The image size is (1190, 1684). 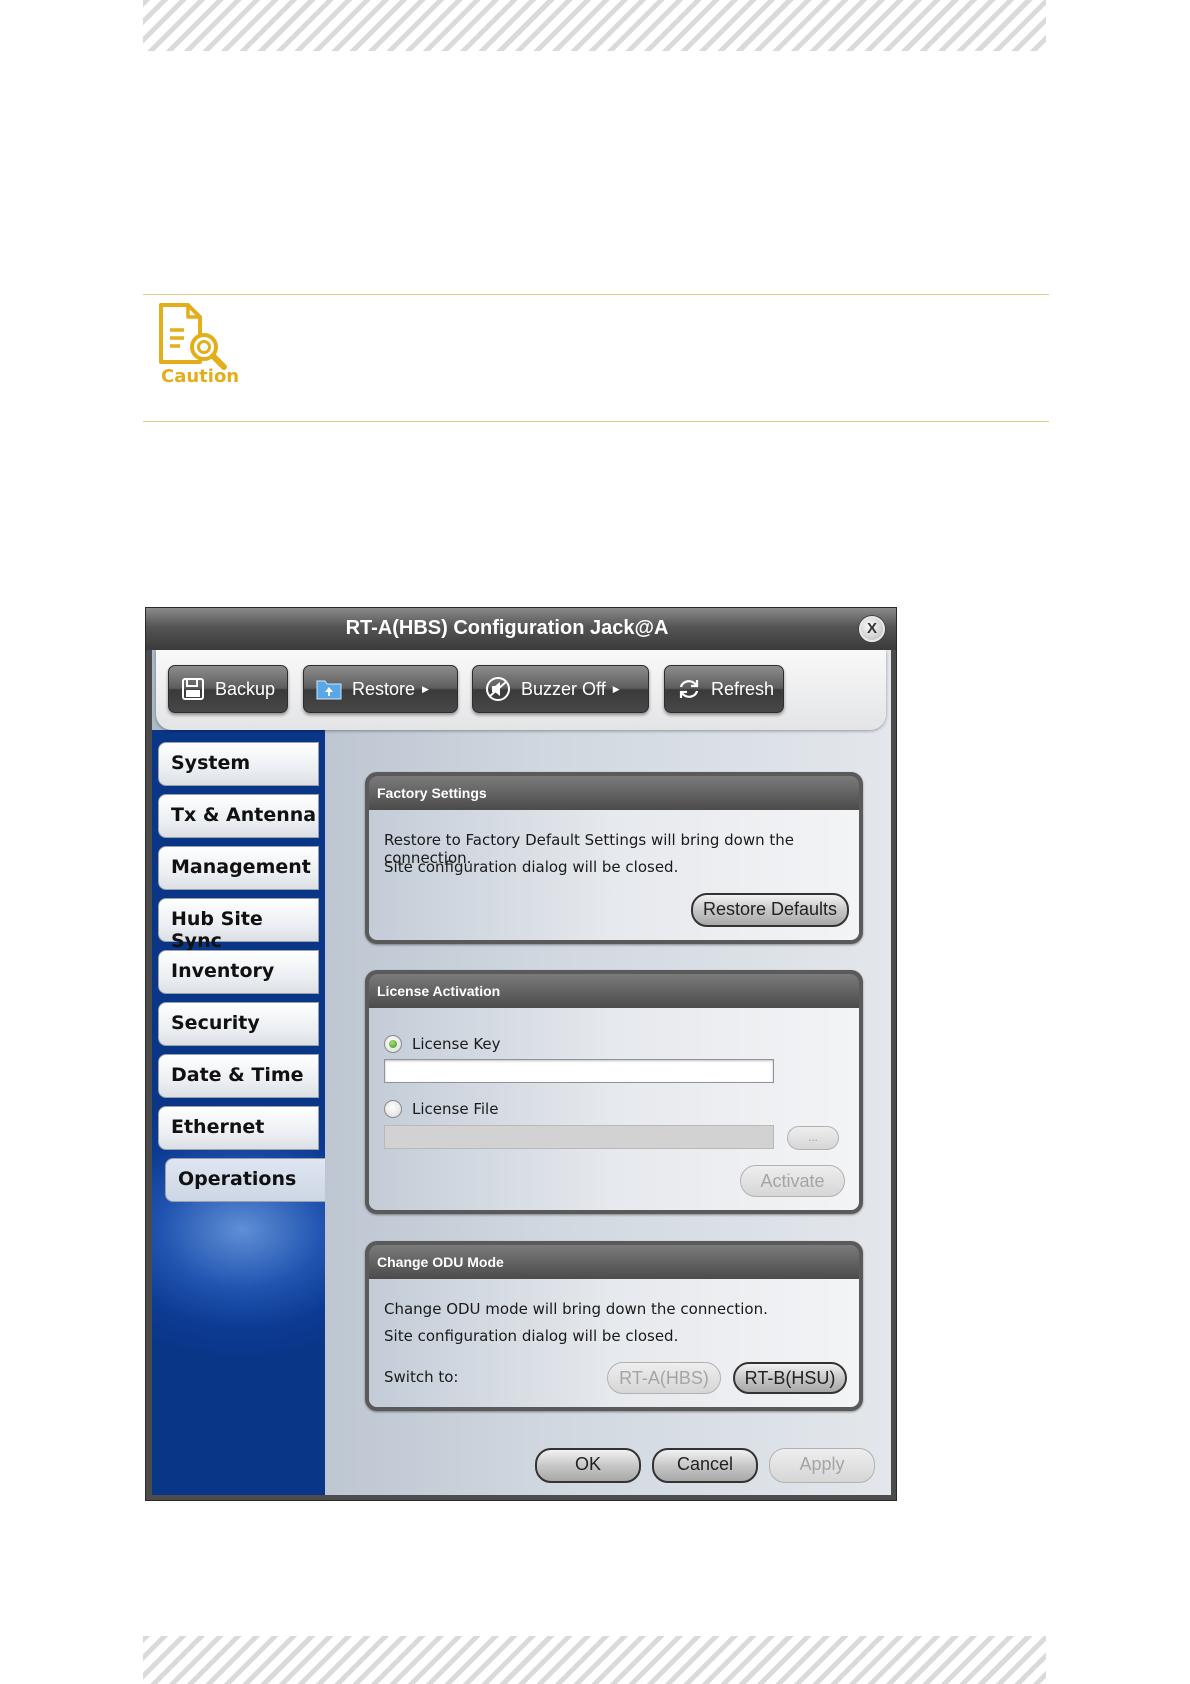 What do you see at coordinates (563, 688) in the screenshot?
I see `buzzer-off-label: Buzzer Off` at bounding box center [563, 688].